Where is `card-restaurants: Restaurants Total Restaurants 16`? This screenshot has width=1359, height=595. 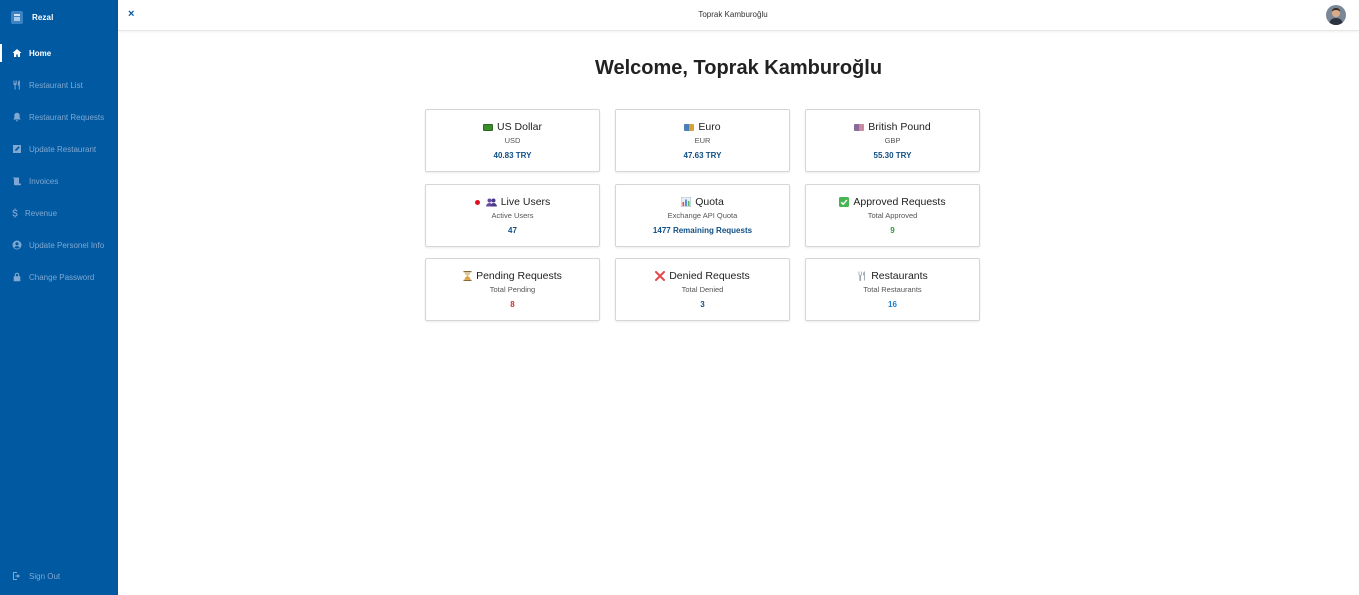 card-restaurants: Restaurants Total Restaurants 16 is located at coordinates (892, 289).